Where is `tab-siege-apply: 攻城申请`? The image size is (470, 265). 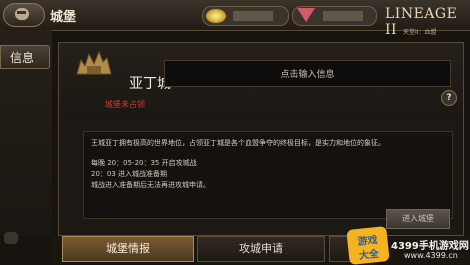 tab-siege-apply: 攻城申请 is located at coordinates (261, 249).